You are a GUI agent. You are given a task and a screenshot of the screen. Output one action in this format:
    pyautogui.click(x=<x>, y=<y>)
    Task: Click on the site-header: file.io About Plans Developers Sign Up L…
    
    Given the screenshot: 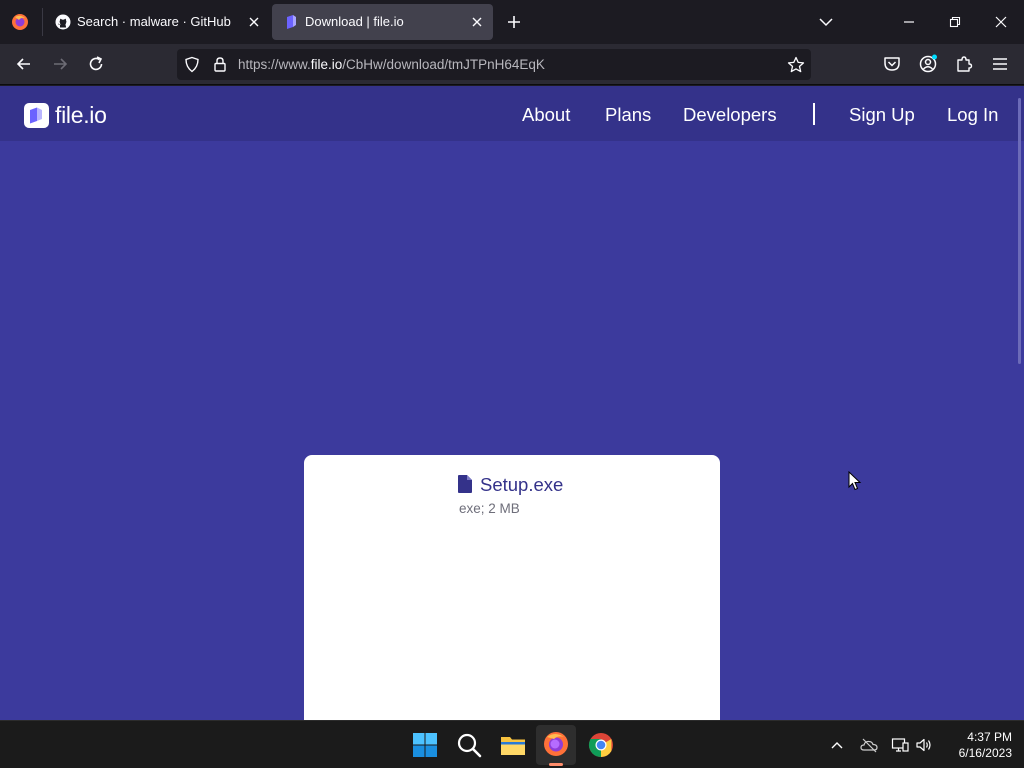 What is the action you would take?
    pyautogui.click(x=512, y=113)
    